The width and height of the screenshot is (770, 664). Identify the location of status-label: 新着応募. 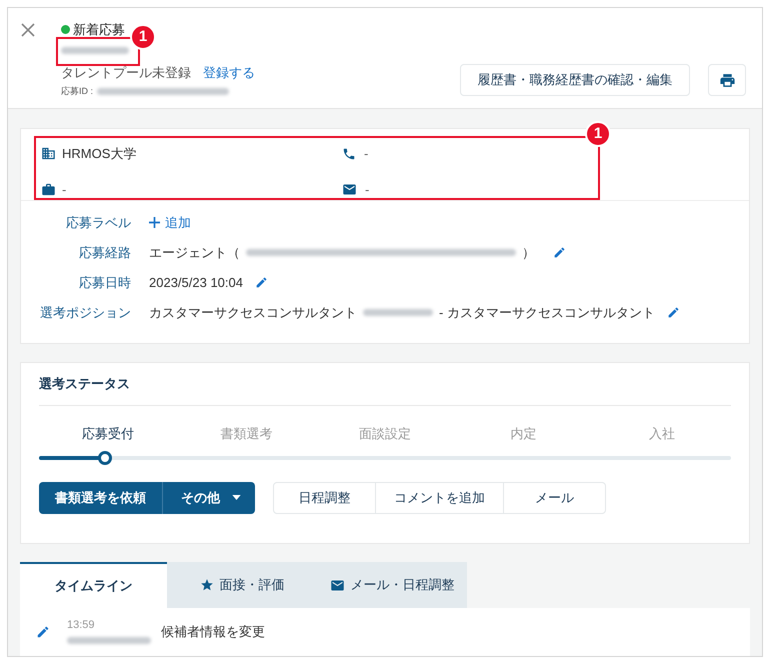
(99, 30).